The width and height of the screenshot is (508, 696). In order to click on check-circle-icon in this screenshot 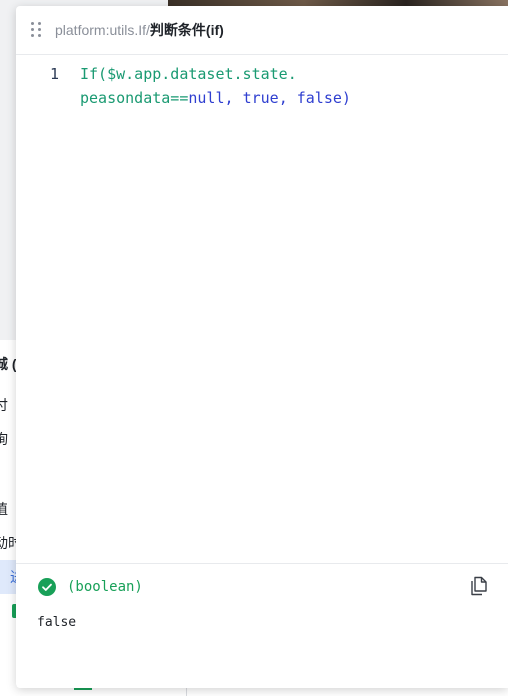, I will do `click(47, 587)`.